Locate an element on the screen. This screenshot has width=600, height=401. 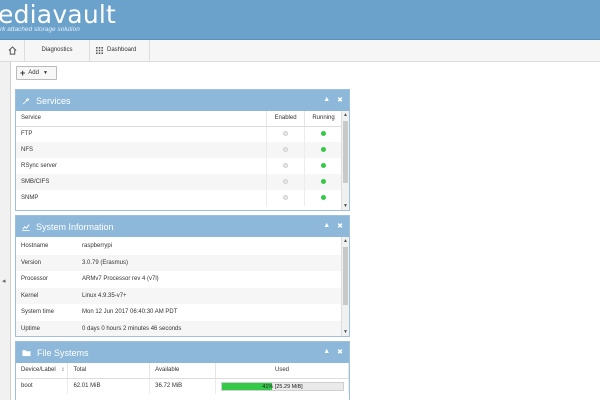
line-chart-icon is located at coordinates (26, 227).